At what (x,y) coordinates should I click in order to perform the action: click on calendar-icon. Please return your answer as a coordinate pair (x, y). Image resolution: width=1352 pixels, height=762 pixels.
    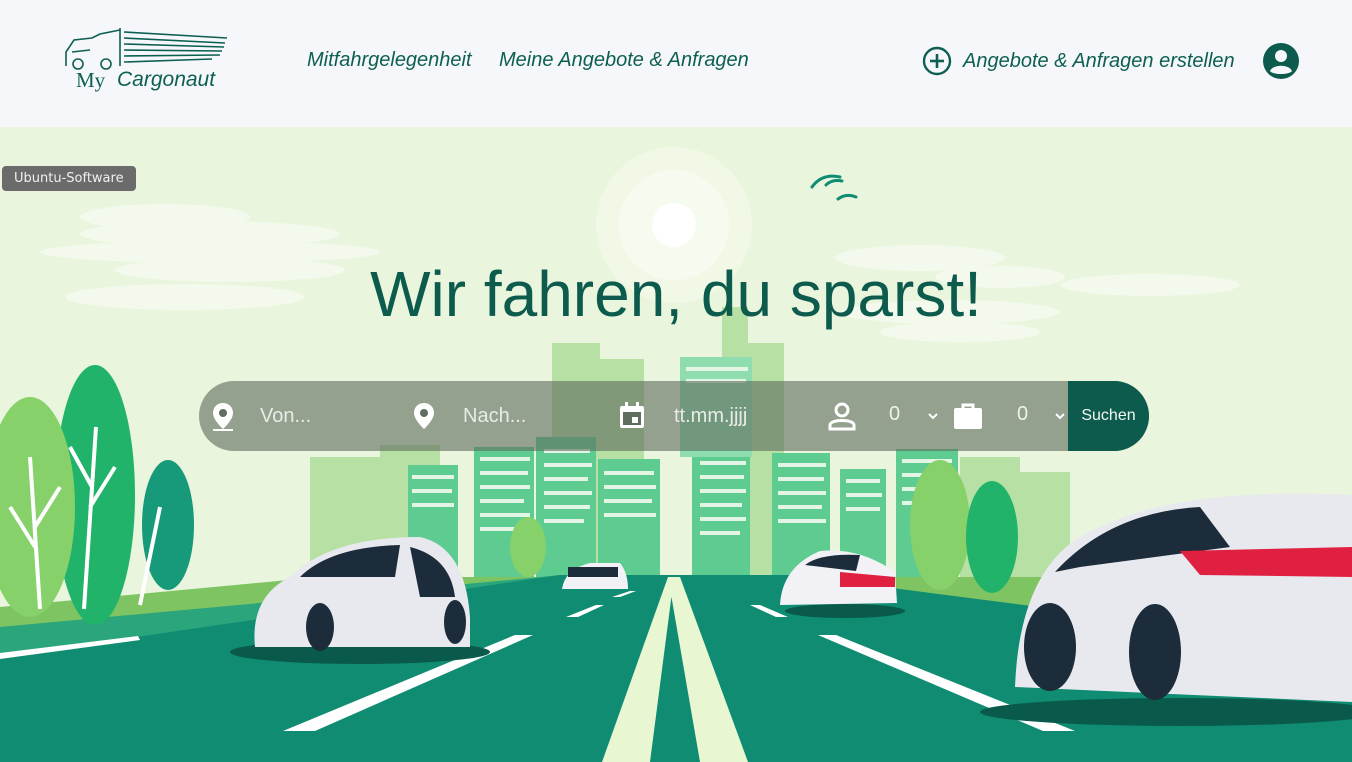
    Looking at the image, I should click on (632, 415).